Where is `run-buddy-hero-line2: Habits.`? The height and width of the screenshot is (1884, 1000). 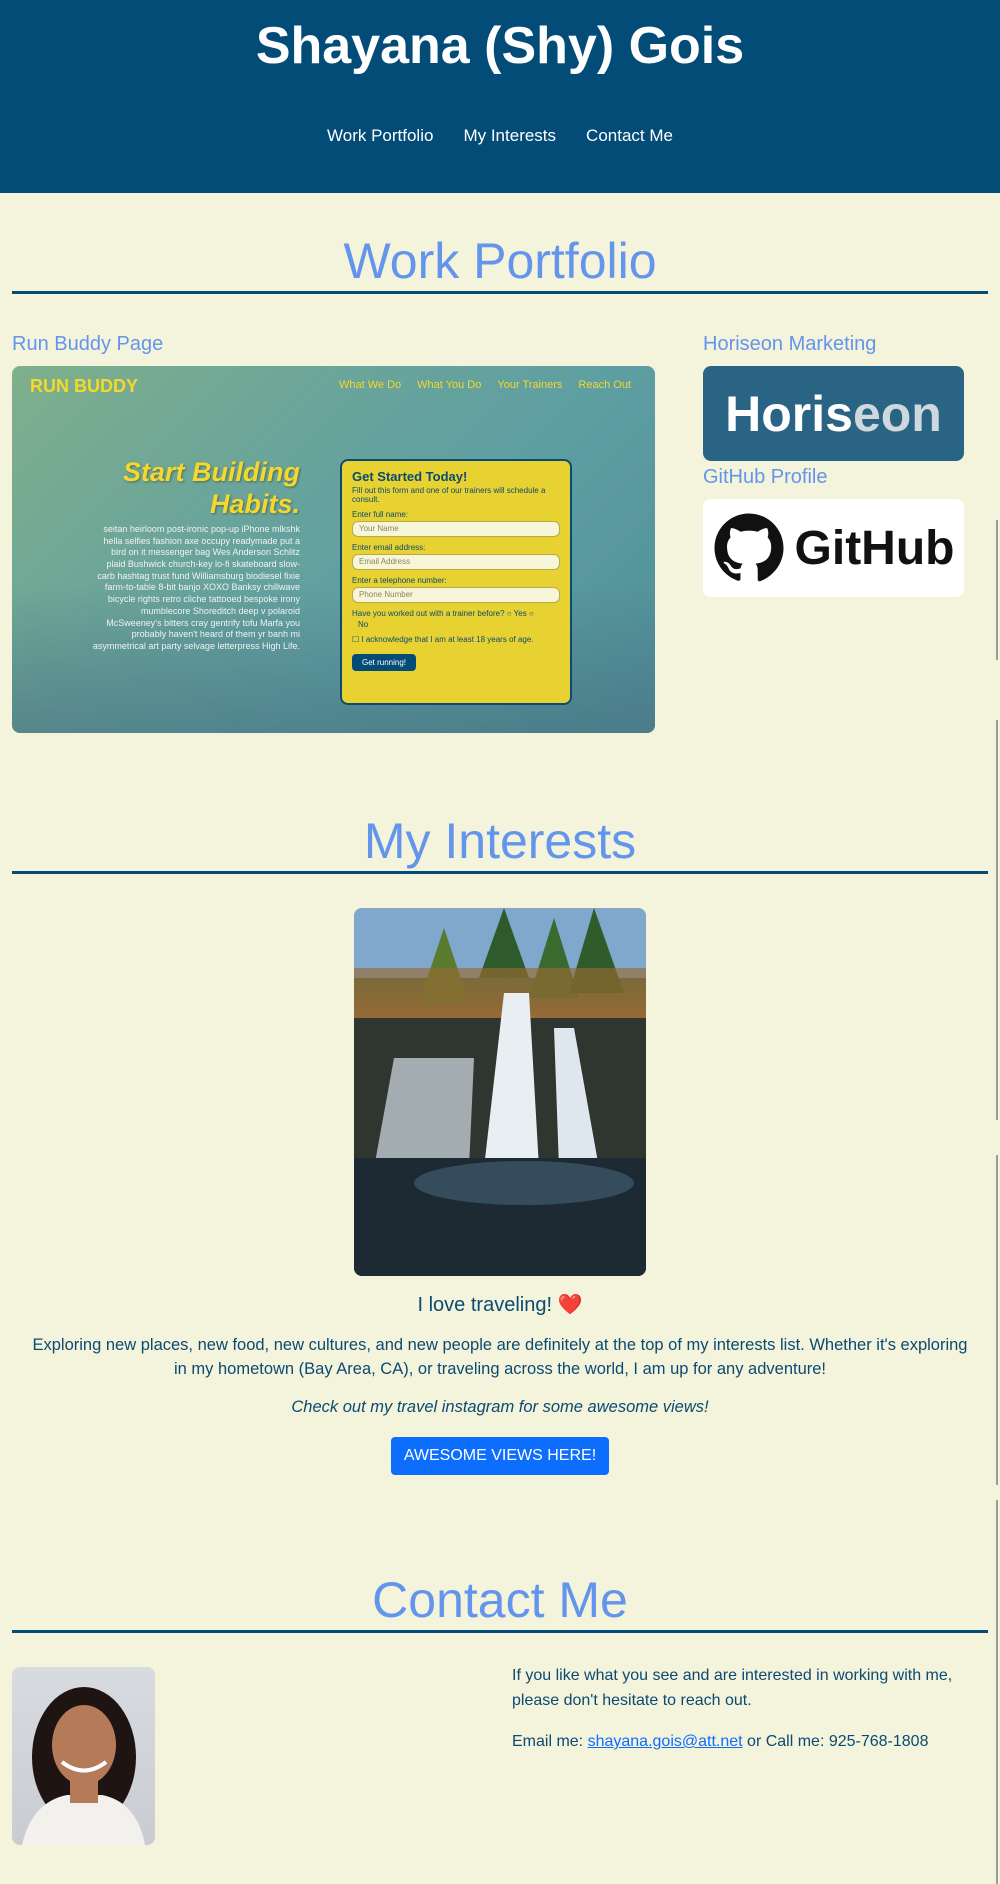 run-buddy-hero-line2: Habits. is located at coordinates (254, 504).